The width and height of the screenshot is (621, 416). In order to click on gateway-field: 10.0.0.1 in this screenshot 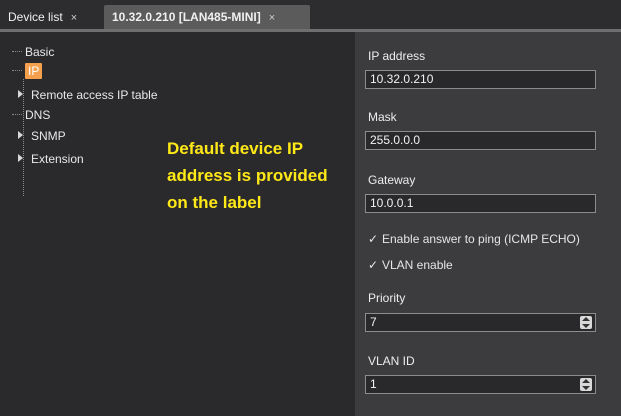, I will do `click(480, 203)`.